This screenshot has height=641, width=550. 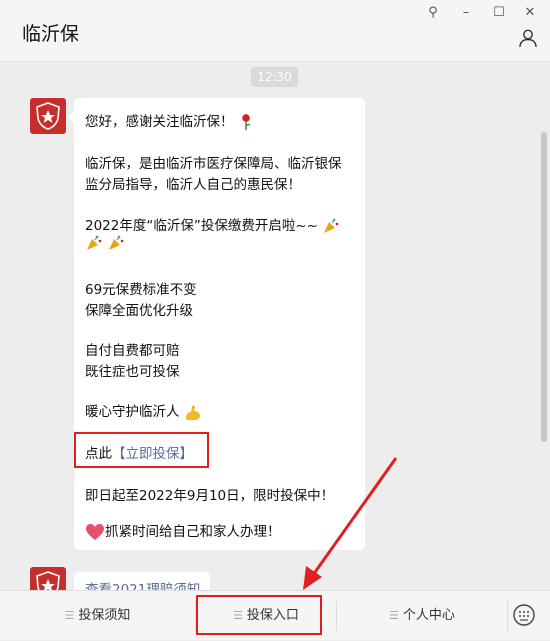 I want to click on message-line: 69元保费标准不变, so click(x=141, y=290).